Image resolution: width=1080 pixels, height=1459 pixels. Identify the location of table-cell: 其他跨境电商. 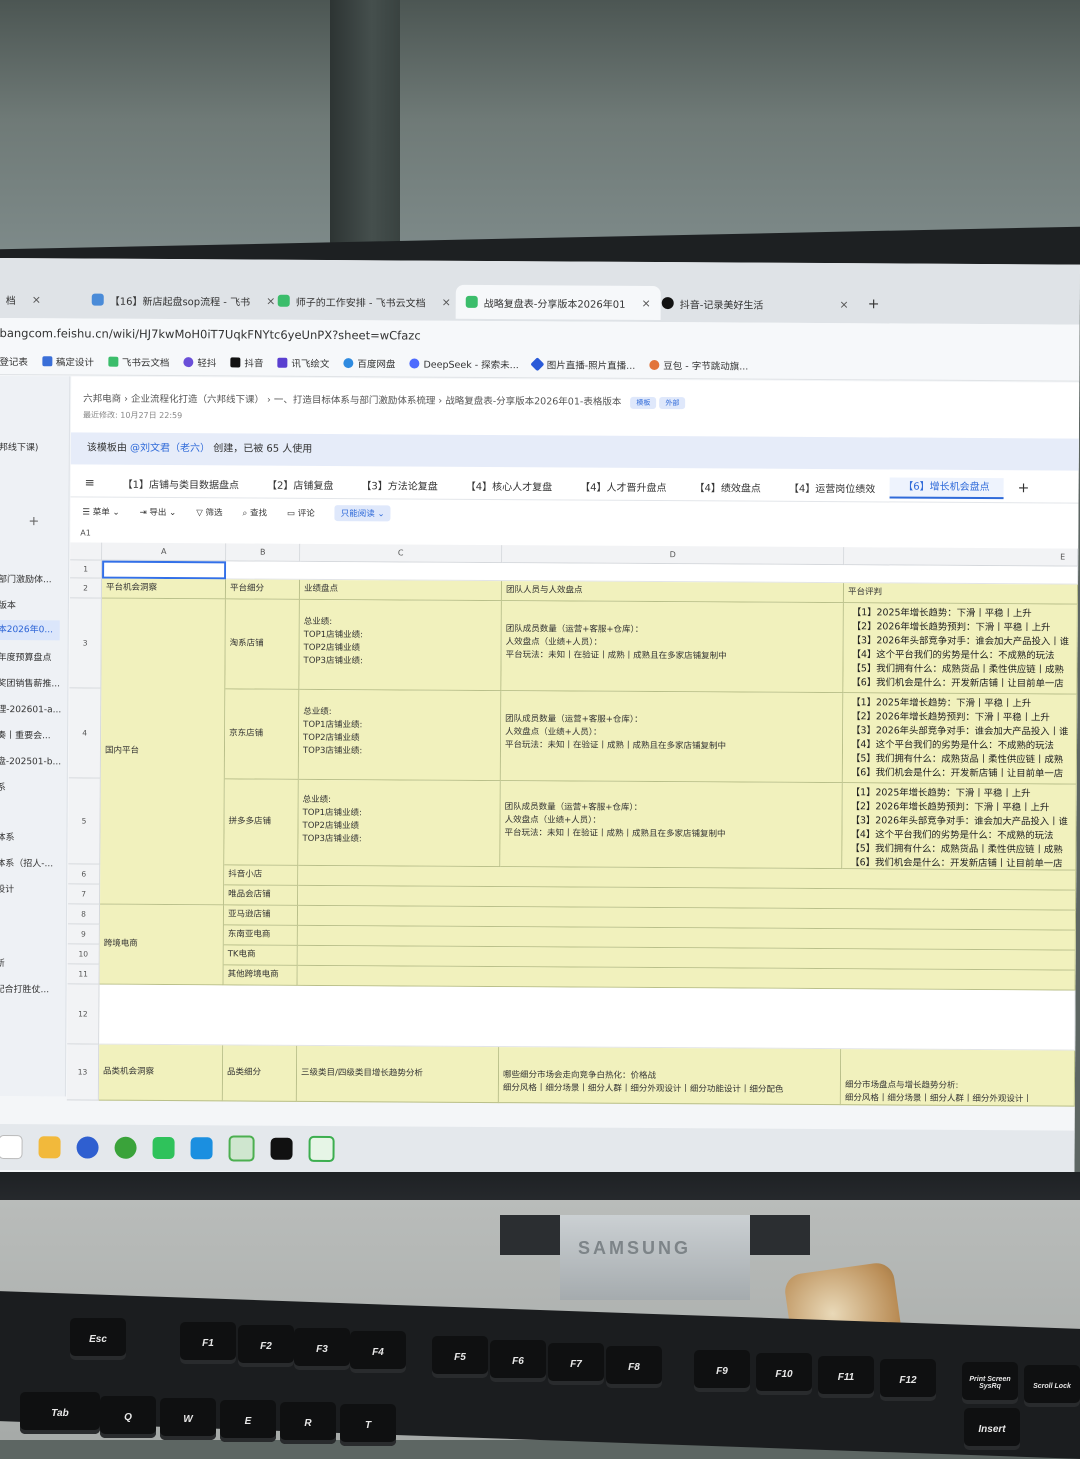
(260, 975).